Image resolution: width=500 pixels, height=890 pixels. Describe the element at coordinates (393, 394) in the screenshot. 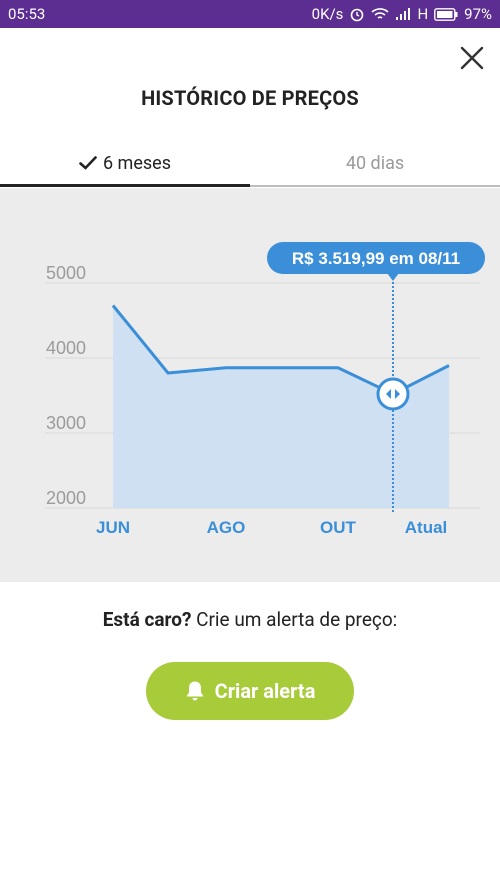

I see `chart-drag-handle` at that location.